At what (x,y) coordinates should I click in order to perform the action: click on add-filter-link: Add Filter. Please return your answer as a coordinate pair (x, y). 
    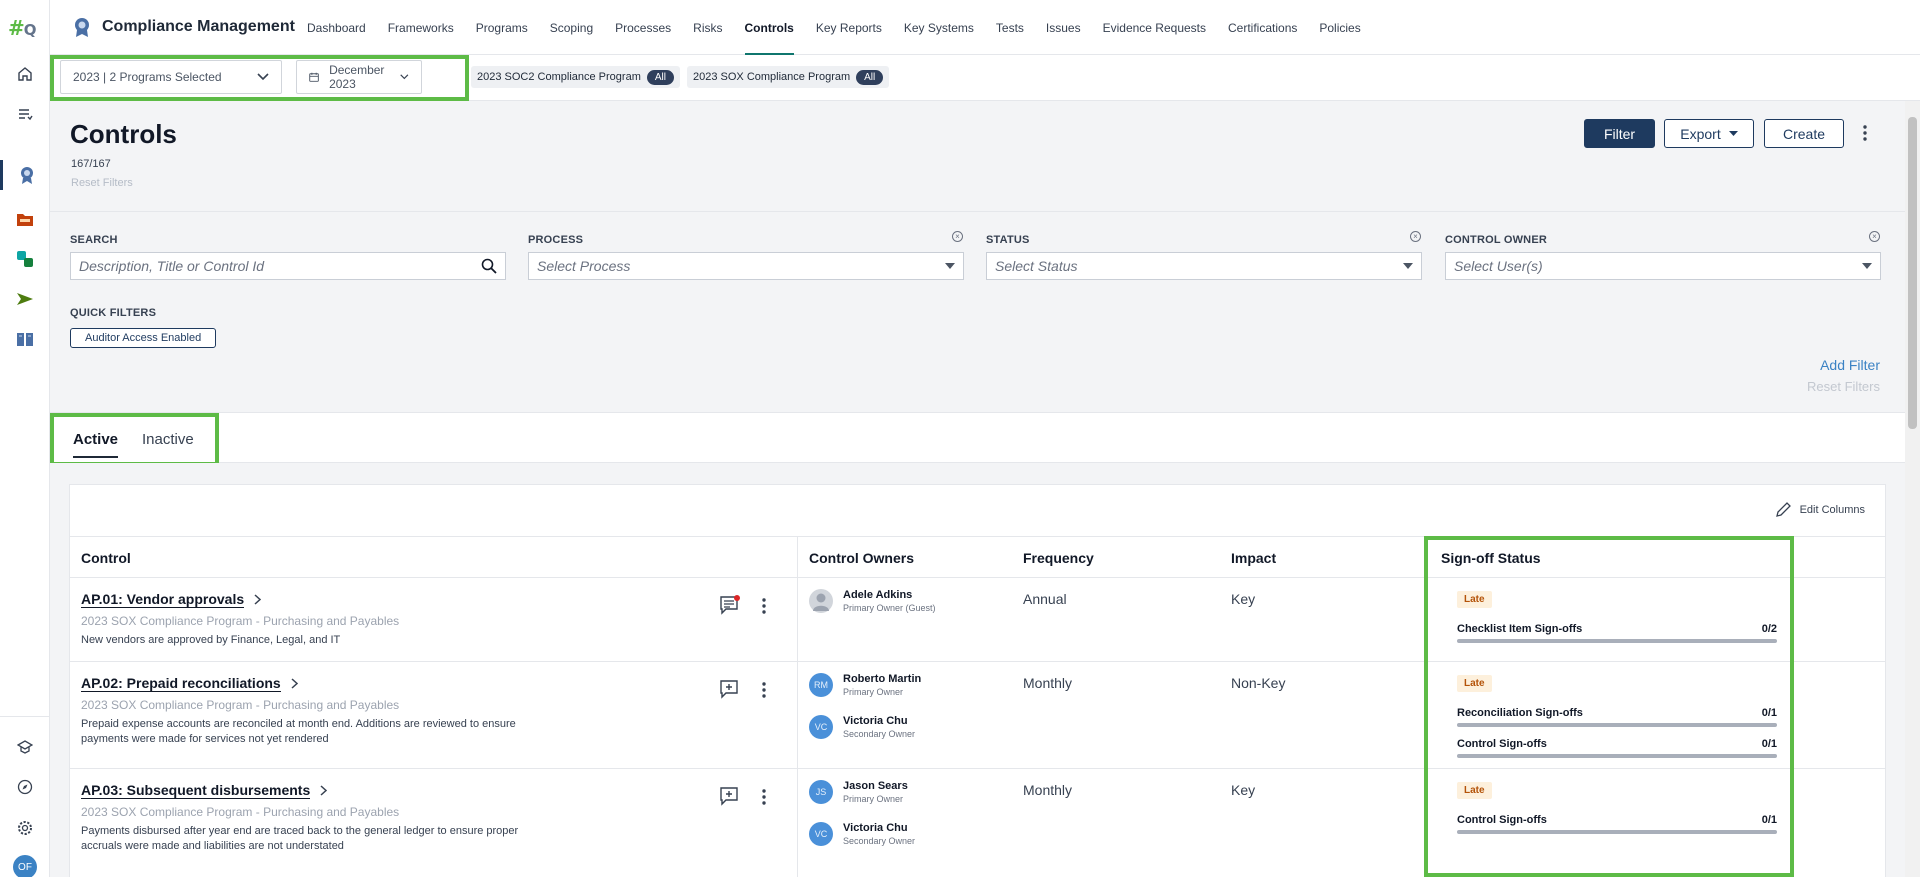
    Looking at the image, I should click on (1850, 365).